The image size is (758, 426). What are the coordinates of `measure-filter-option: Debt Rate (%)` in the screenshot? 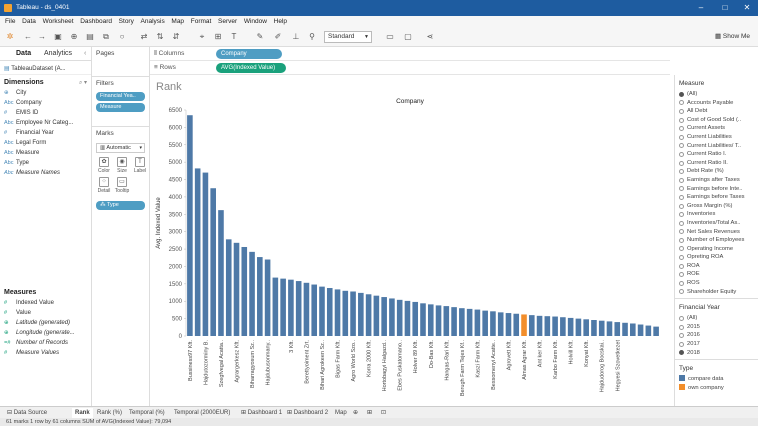 It's located at (716, 171).